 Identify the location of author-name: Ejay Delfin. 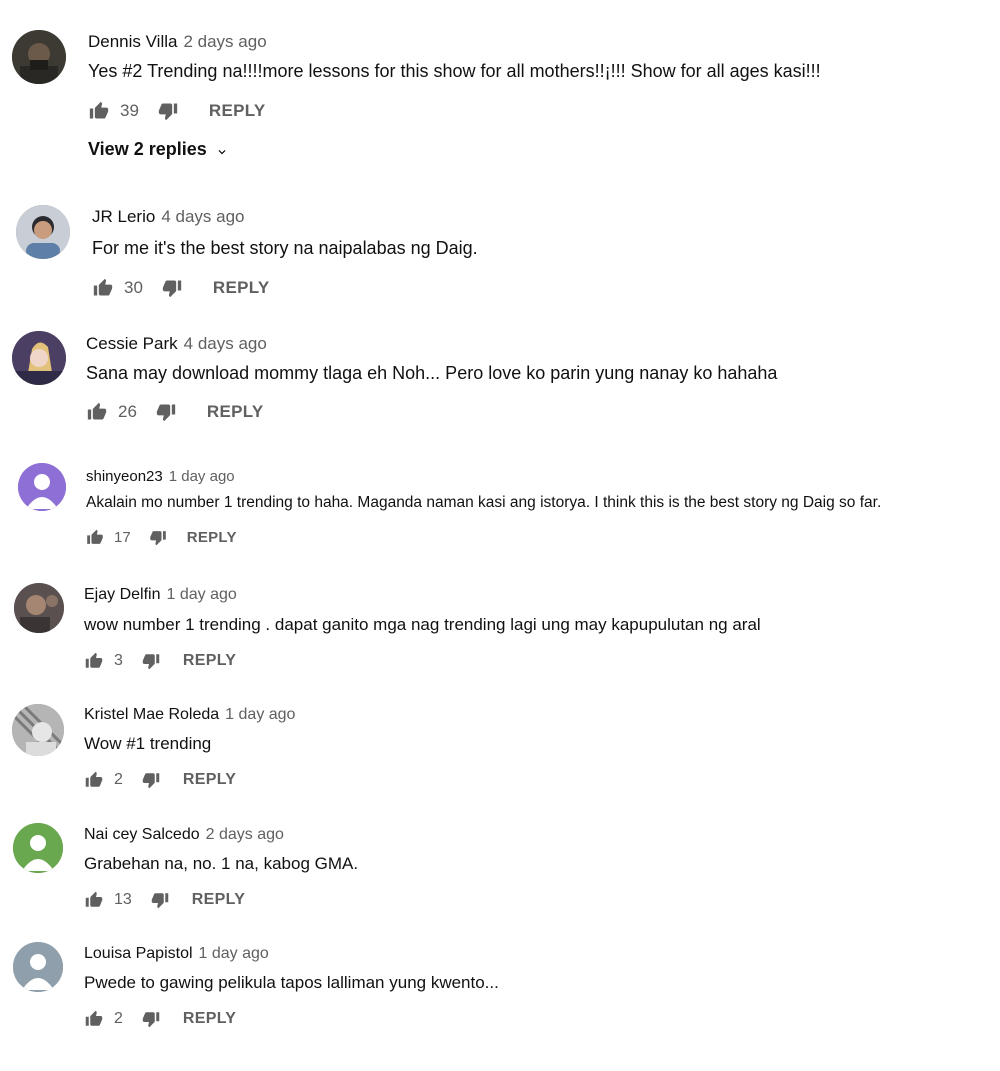
(122, 594).